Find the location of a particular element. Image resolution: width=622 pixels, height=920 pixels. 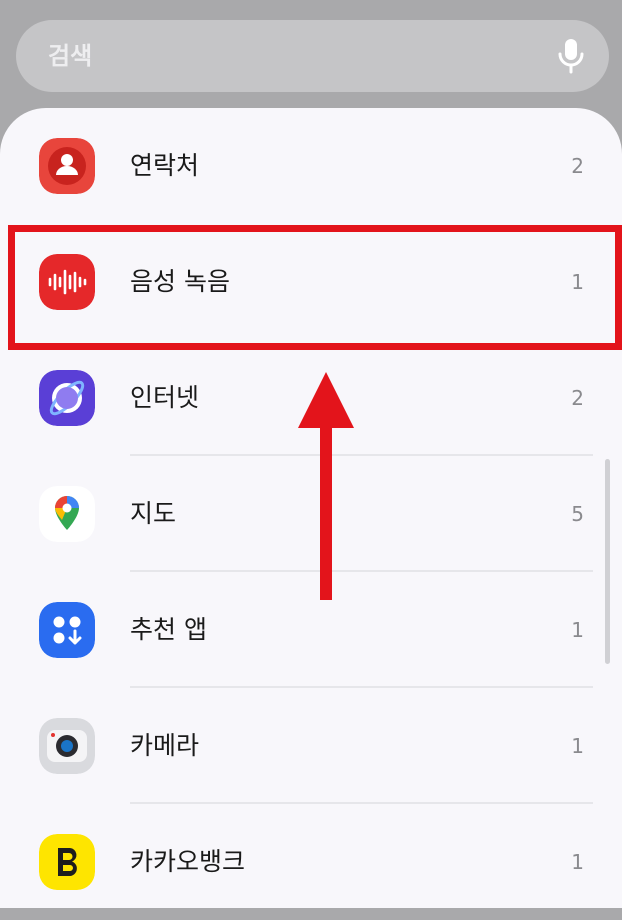

annotation-arrow-up-icon is located at coordinates (326, 486).